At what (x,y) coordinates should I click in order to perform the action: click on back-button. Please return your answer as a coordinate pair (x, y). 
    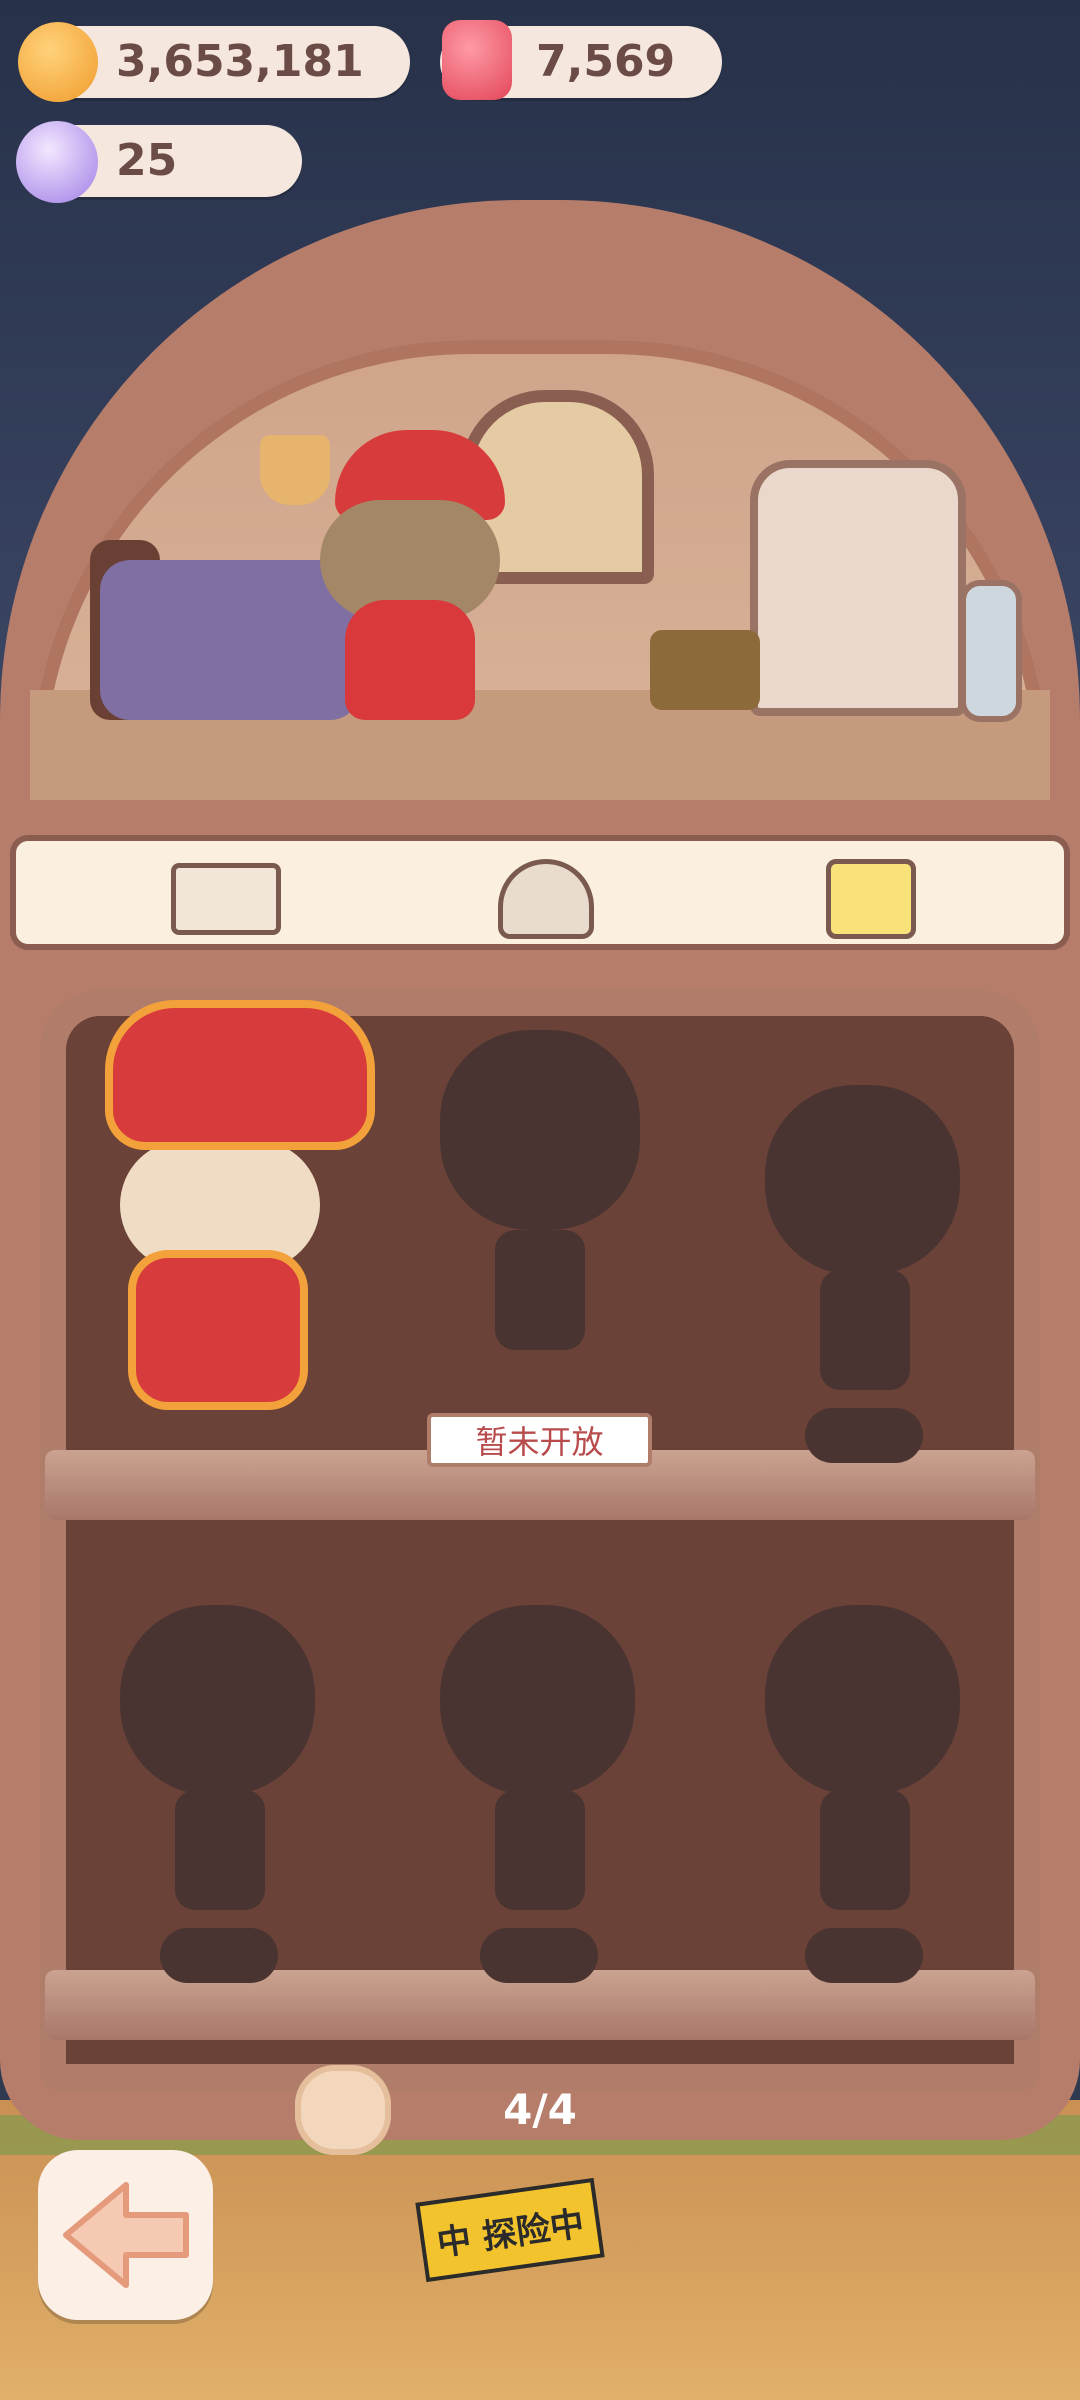
    Looking at the image, I should click on (125, 2235).